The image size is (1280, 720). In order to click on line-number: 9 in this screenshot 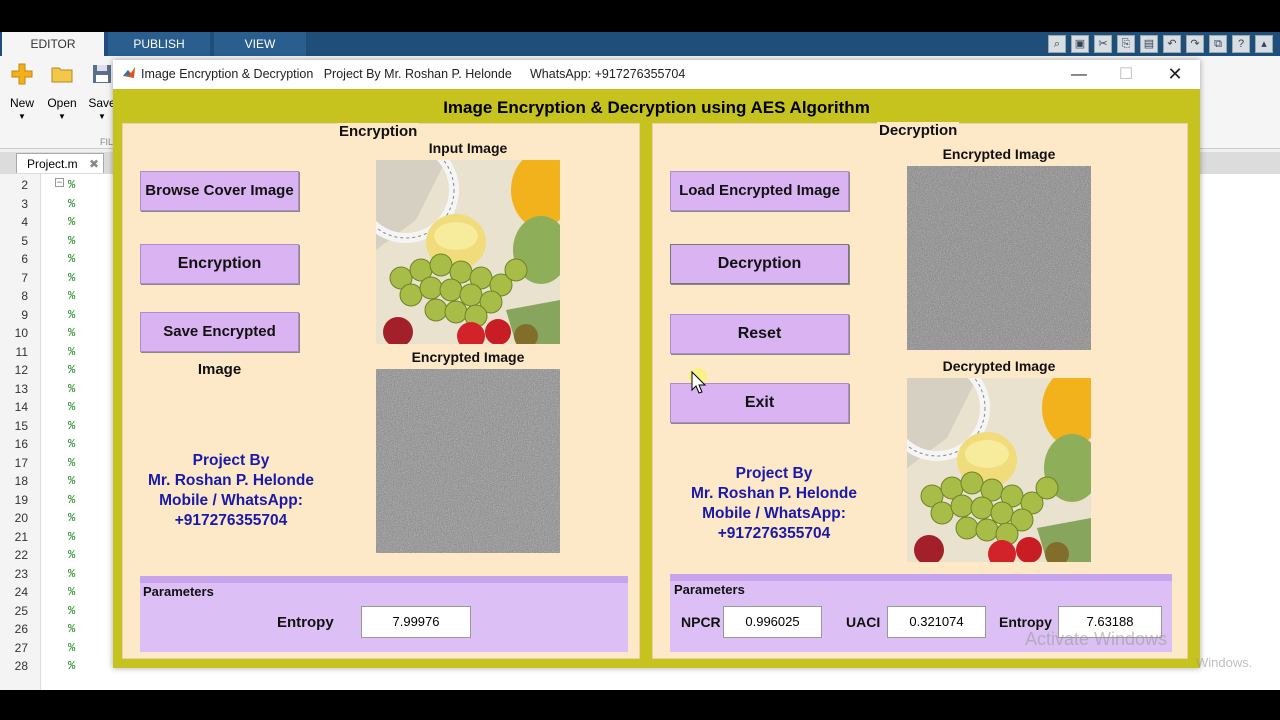, I will do `click(24, 314)`.